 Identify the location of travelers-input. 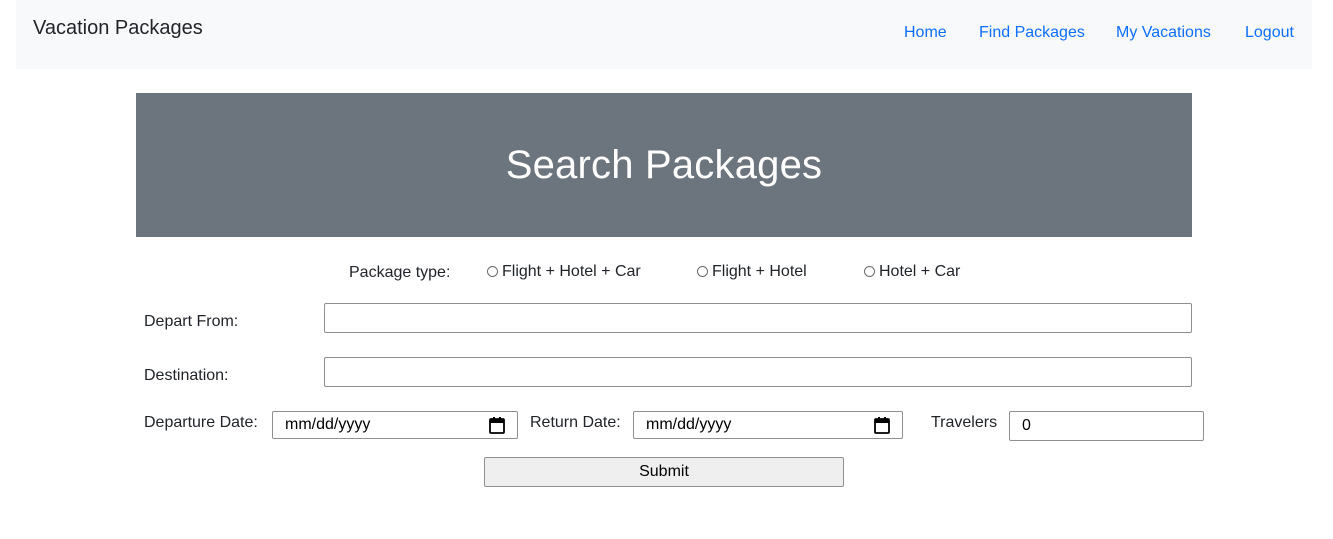
(1106, 426).